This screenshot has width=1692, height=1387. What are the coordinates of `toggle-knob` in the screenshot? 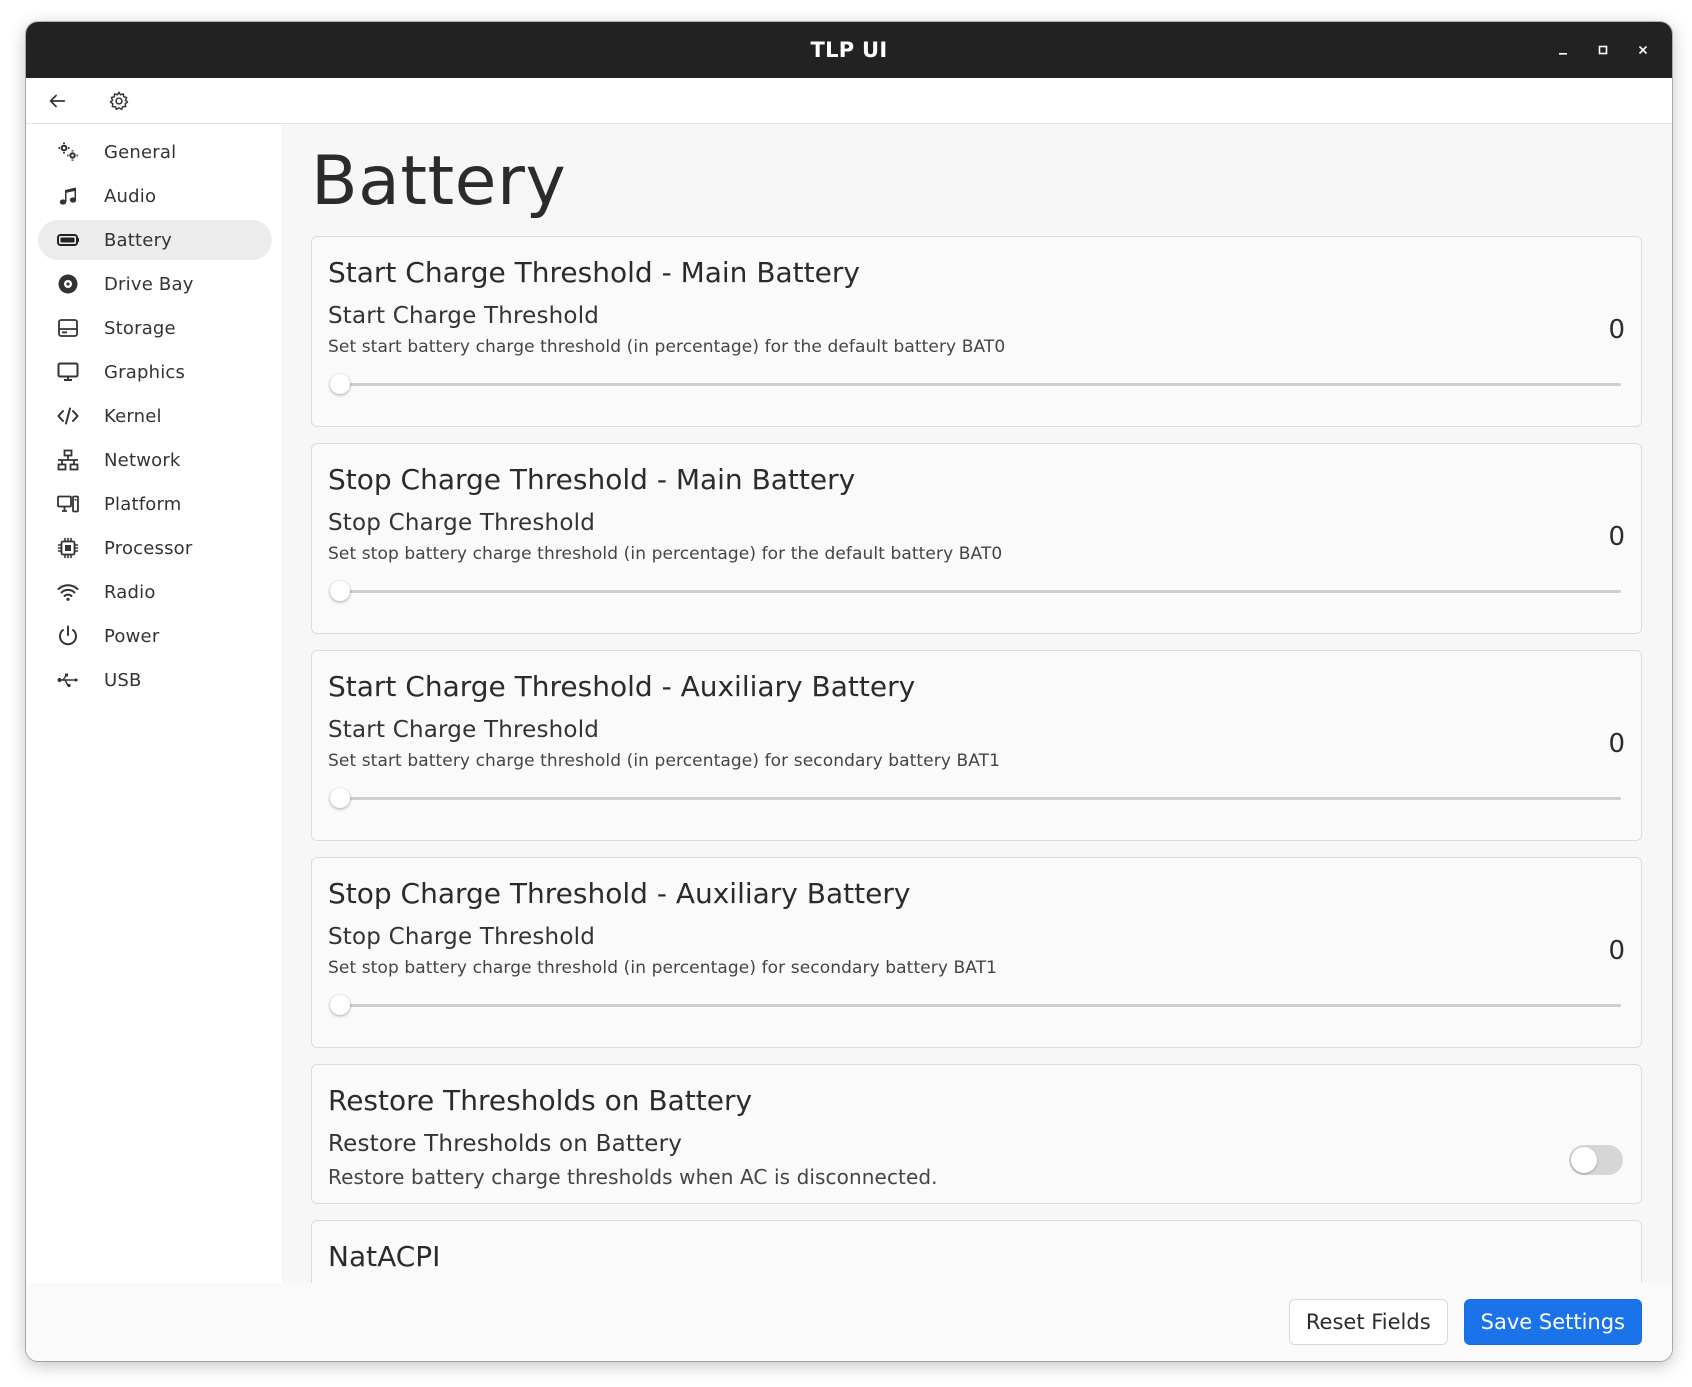 It's located at (1584, 1160).